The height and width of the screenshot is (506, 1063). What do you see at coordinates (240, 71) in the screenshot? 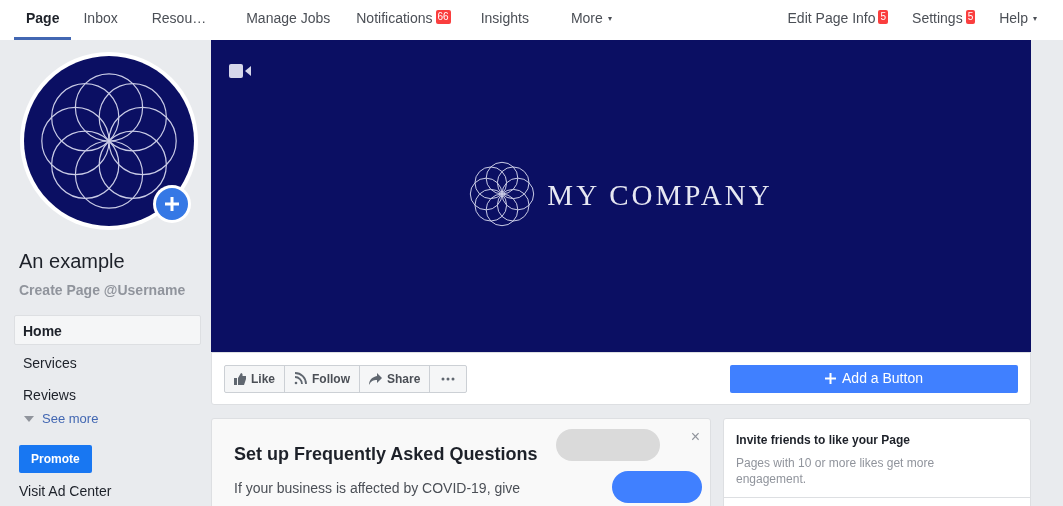
I see `video-camera-icon` at bounding box center [240, 71].